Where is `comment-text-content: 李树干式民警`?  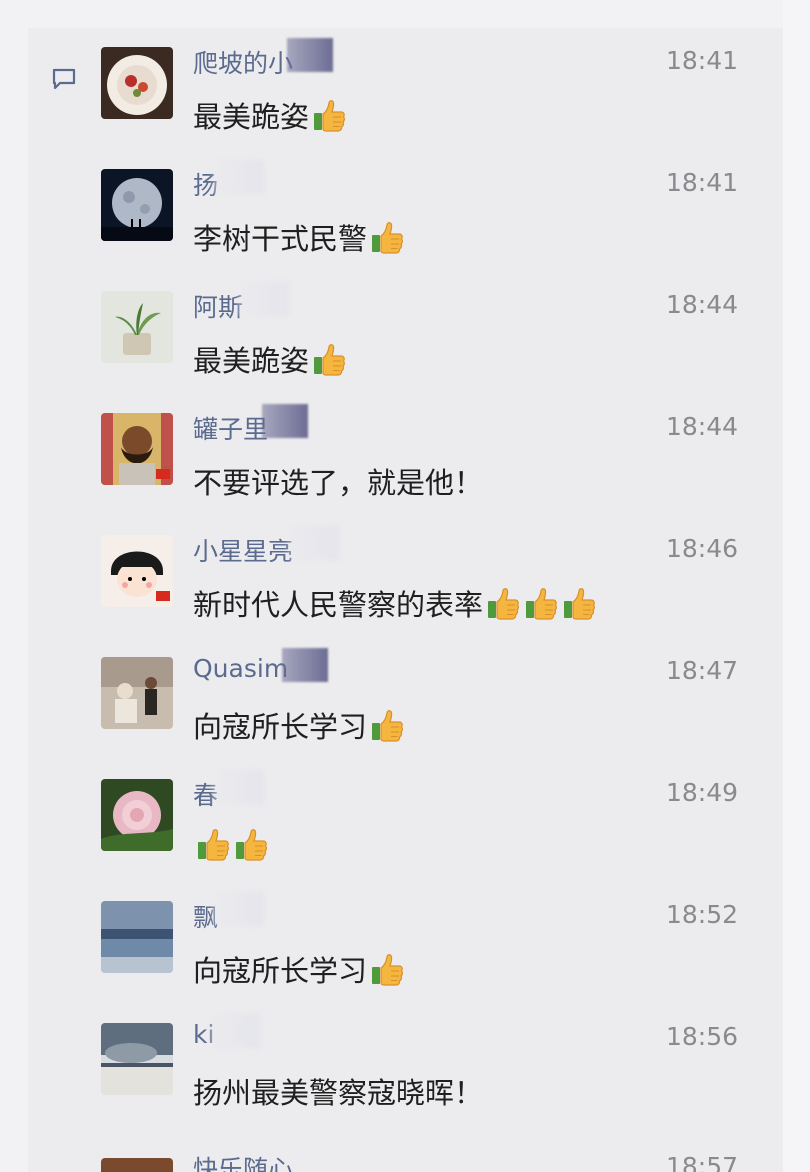 comment-text-content: 李树干式民警 is located at coordinates (280, 239).